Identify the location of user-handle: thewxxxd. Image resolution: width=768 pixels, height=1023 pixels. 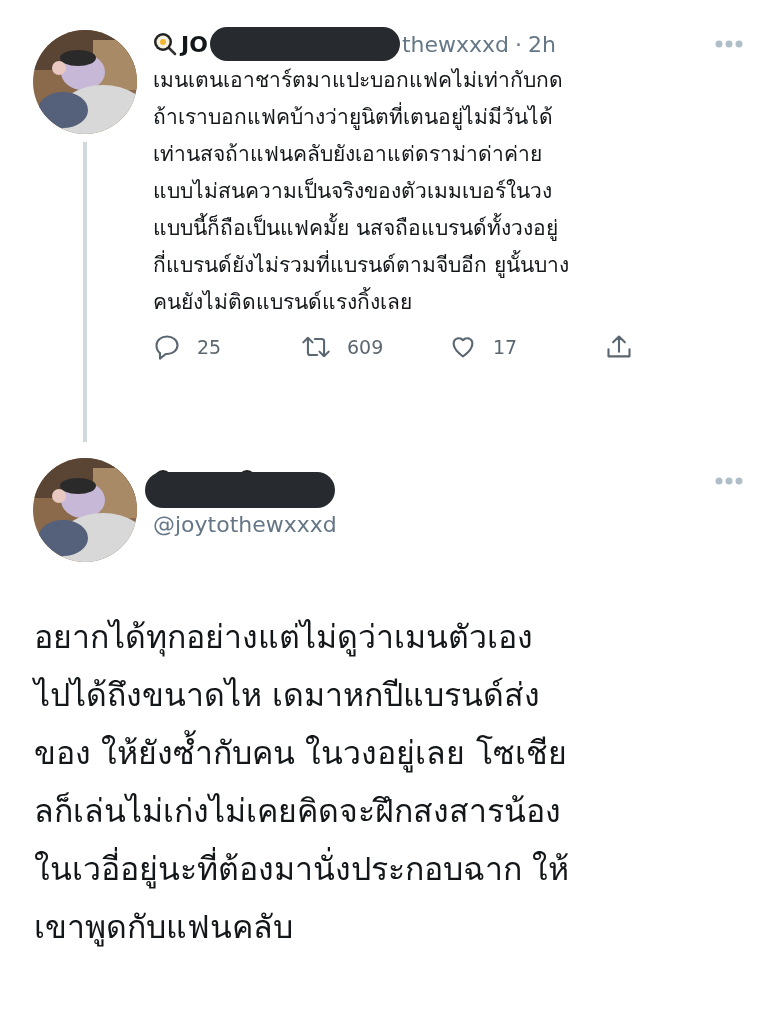
(455, 44).